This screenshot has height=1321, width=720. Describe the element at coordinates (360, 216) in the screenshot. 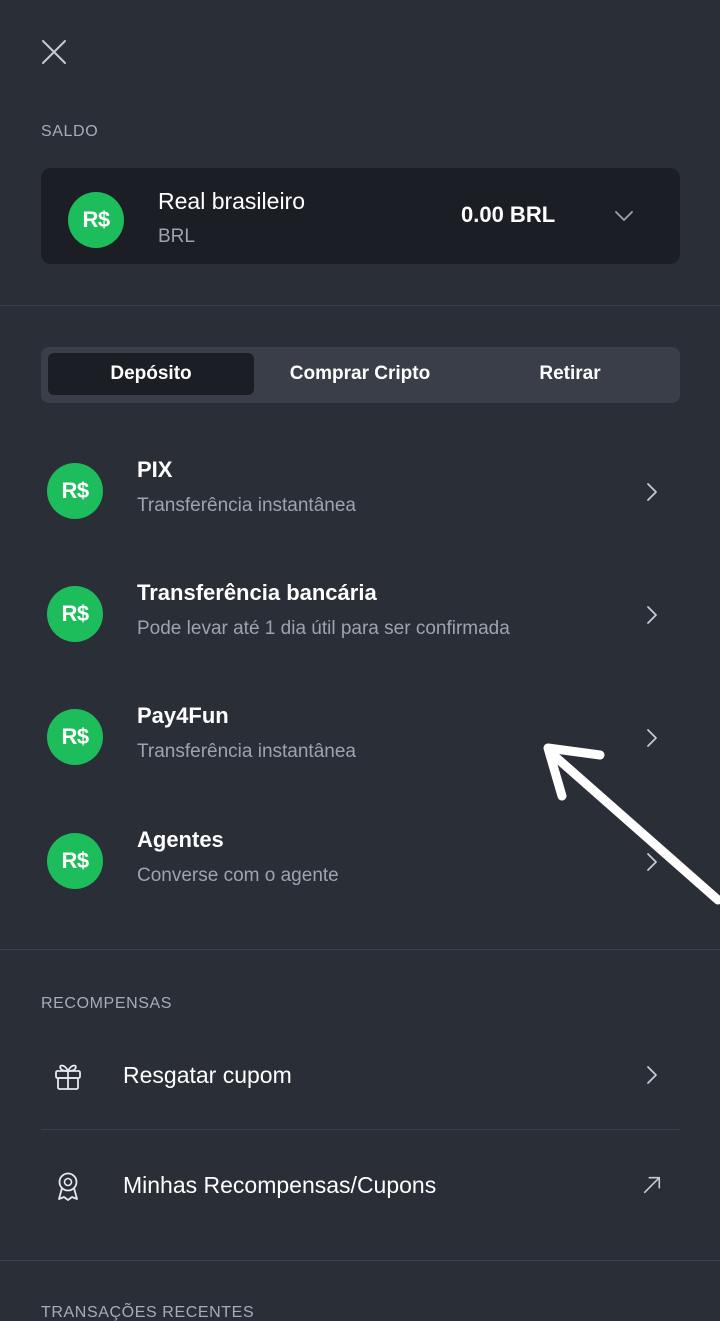

I see `balance-currency-selector: R$ Real brasileiro BRL 0.00 BRL` at that location.